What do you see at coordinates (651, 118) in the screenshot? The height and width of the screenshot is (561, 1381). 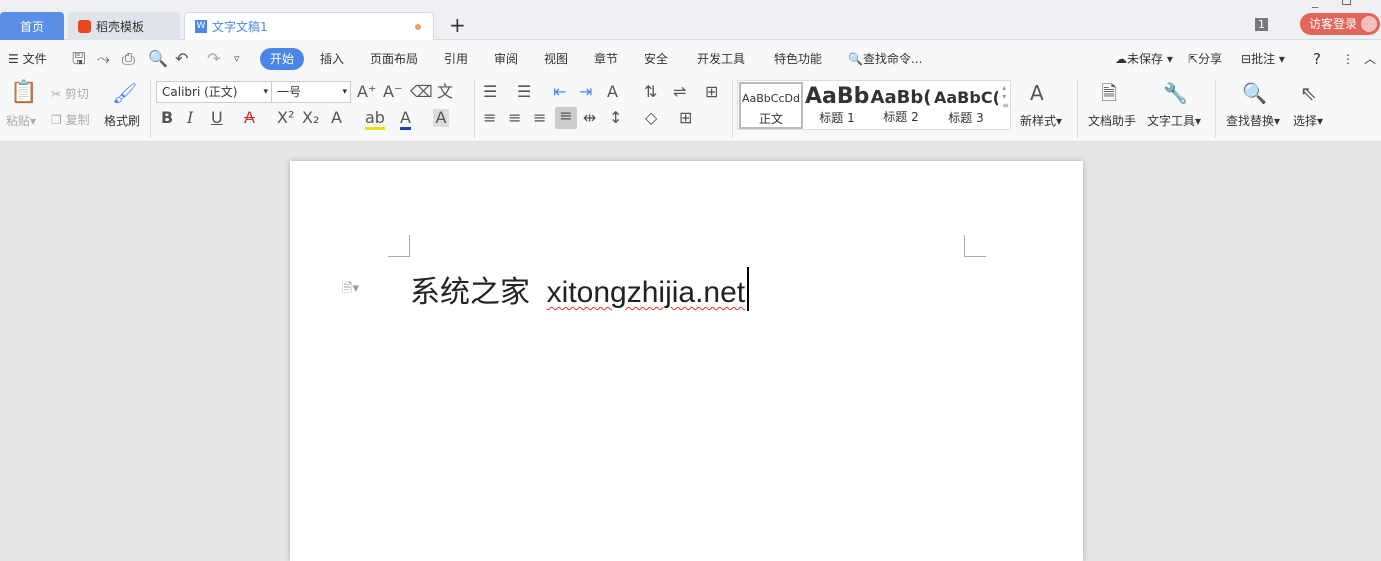 I see `shading-icon: ◇` at bounding box center [651, 118].